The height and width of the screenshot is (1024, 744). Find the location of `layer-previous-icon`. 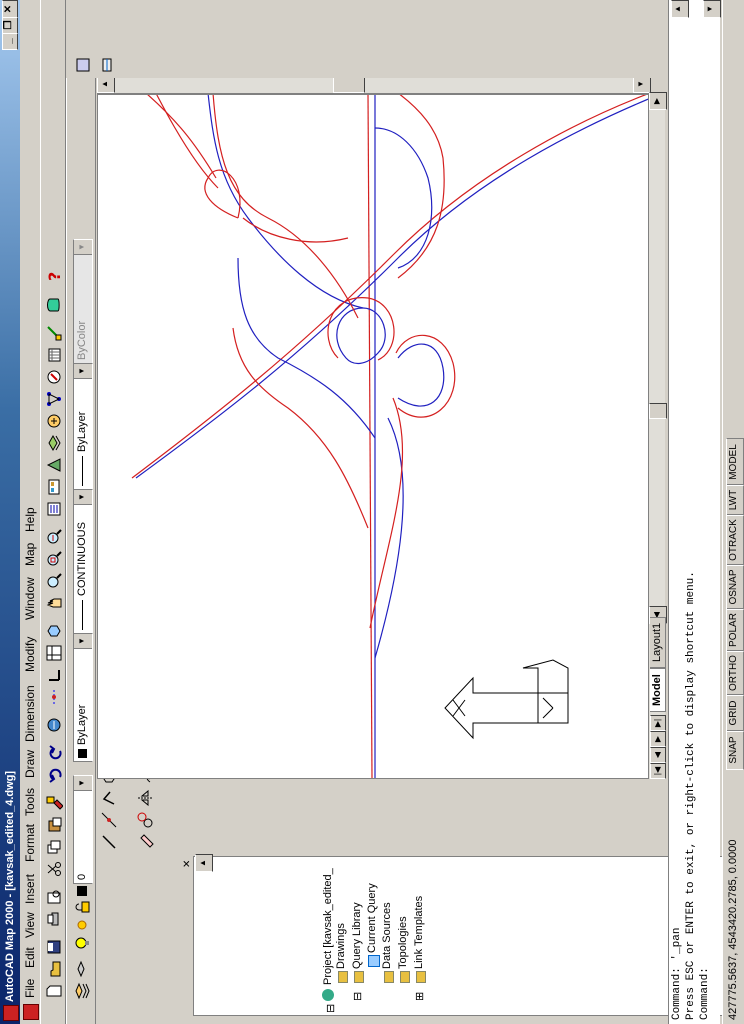

layer-previous-icon is located at coordinates (82, 969).